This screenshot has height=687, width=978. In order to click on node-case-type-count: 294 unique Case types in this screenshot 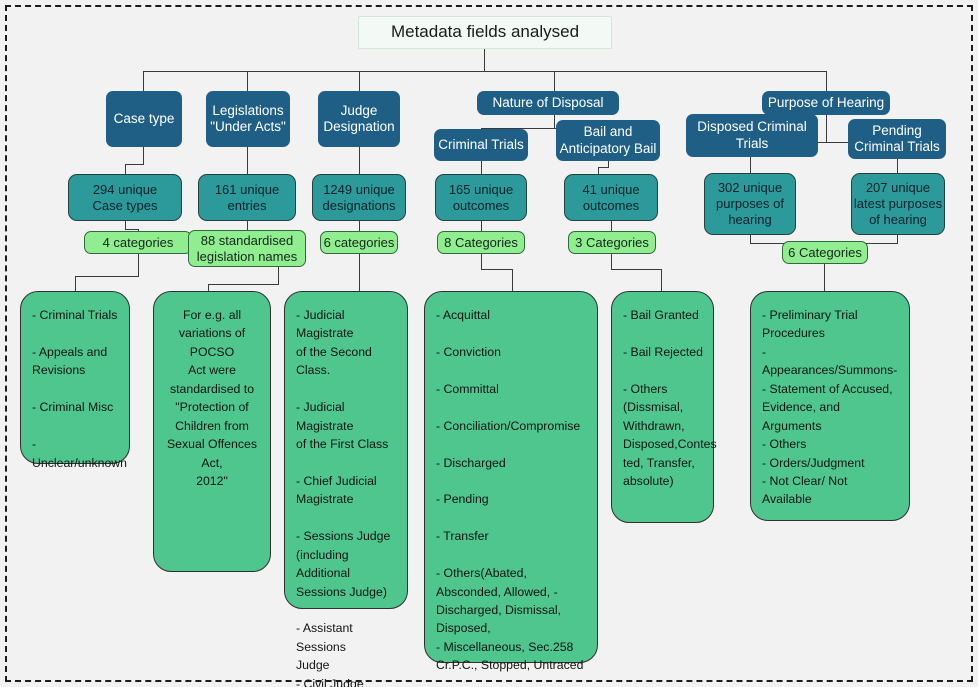, I will do `click(125, 197)`.